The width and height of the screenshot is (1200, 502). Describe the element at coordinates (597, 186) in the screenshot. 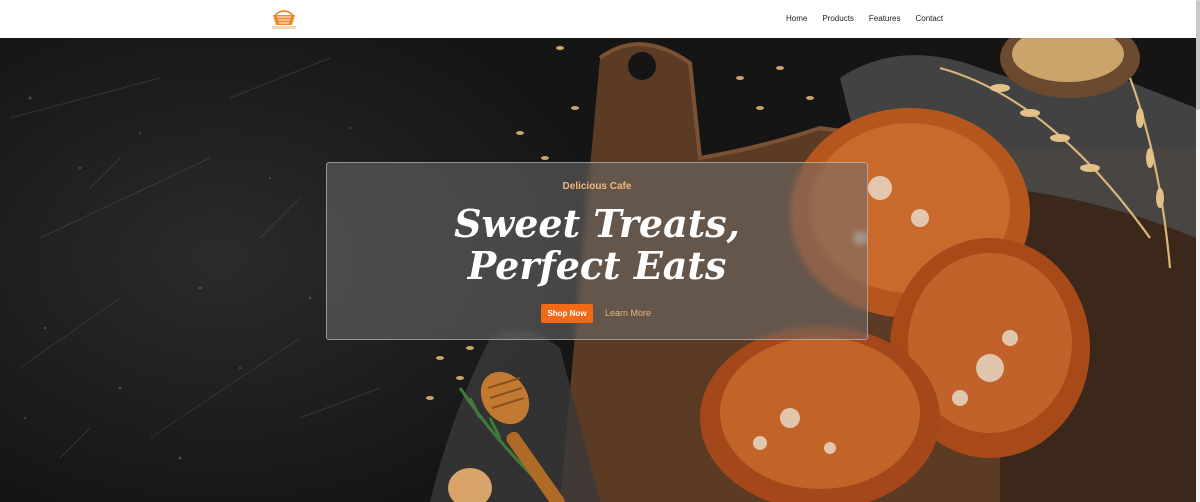

I see `hero-eyebrow: Delicious Cafe` at that location.